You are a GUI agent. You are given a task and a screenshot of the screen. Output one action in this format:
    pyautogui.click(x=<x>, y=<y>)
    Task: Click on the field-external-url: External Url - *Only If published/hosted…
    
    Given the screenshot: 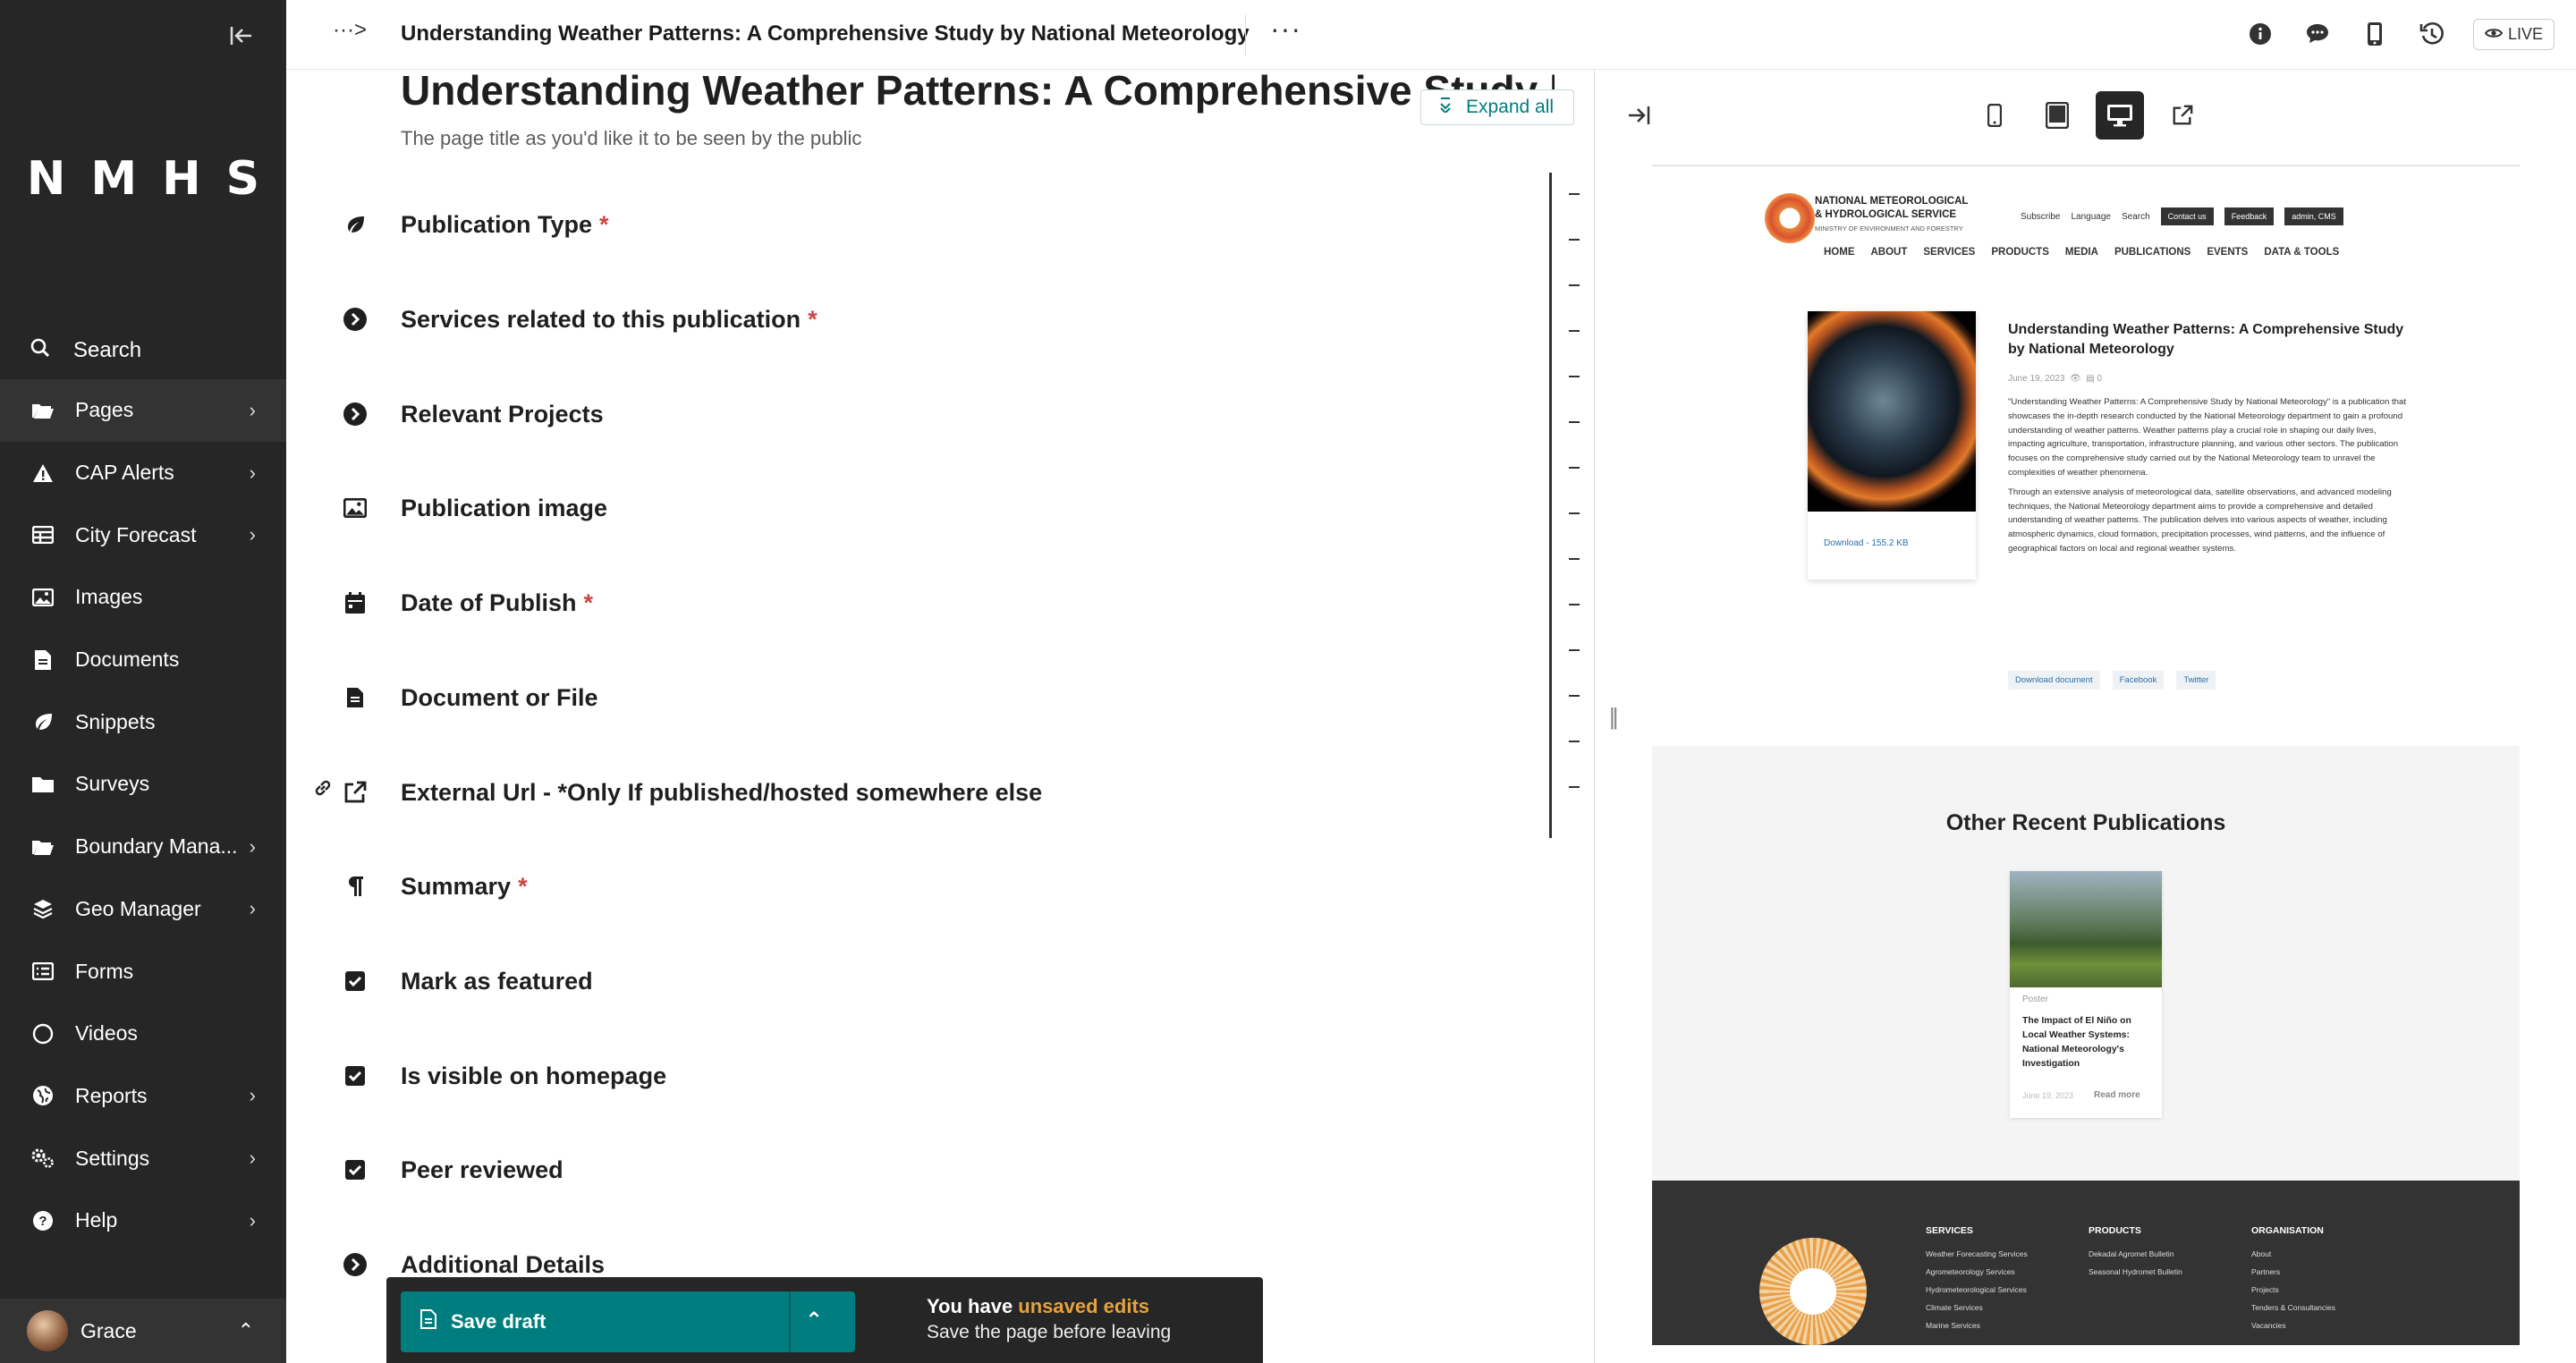 What is the action you would take?
    pyautogui.click(x=691, y=792)
    